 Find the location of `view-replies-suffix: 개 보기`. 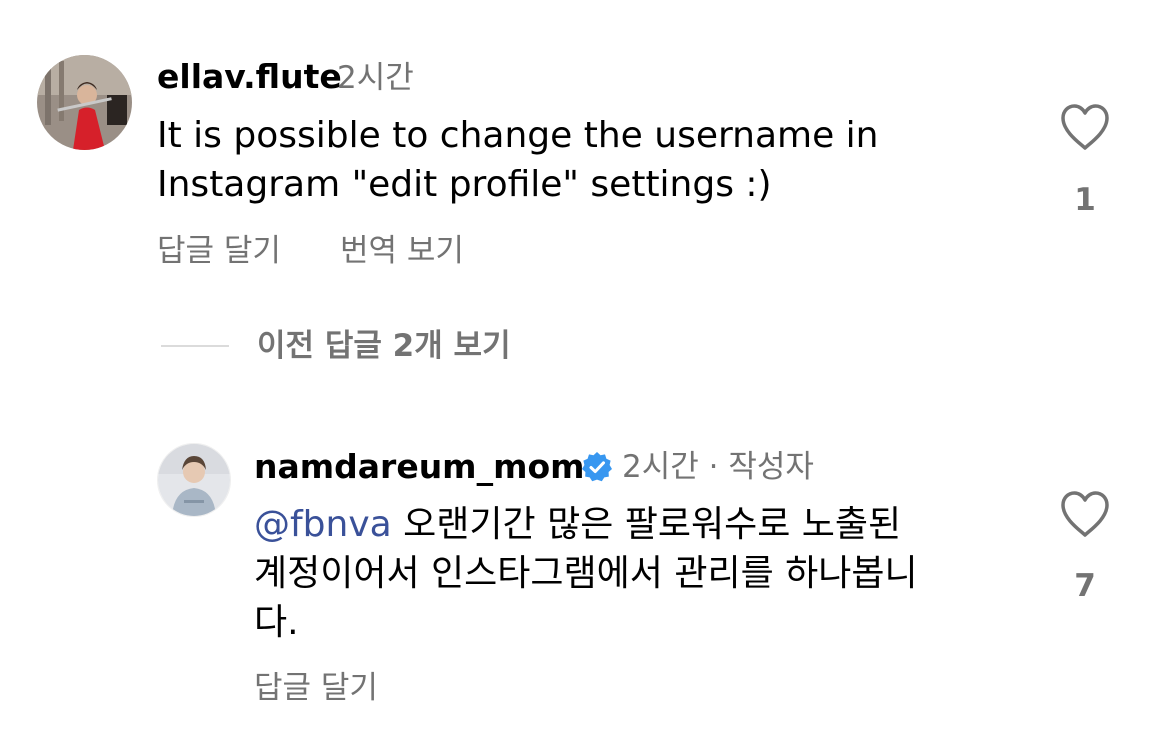

view-replies-suffix: 개 보기 is located at coordinates (462, 346).